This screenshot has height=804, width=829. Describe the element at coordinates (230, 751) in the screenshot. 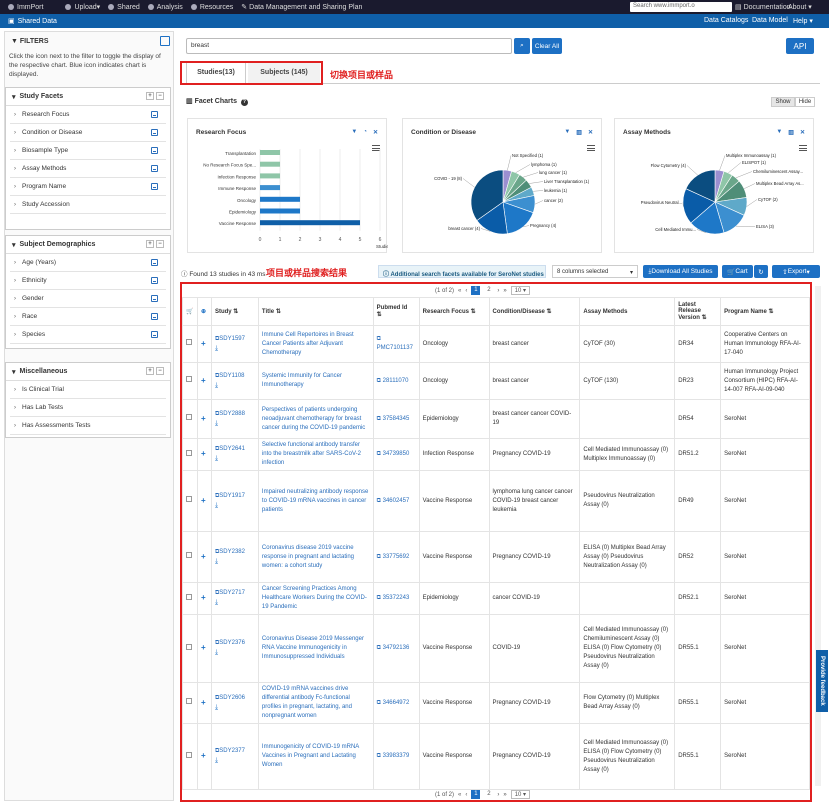

I see `study-link: ⧉SDY2377` at that location.